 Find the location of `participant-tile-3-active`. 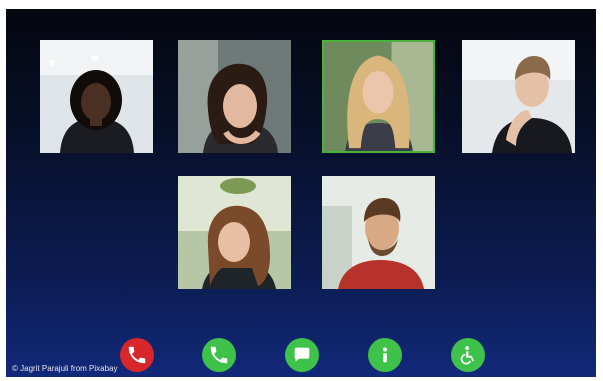

participant-tile-3-active is located at coordinates (378, 96).